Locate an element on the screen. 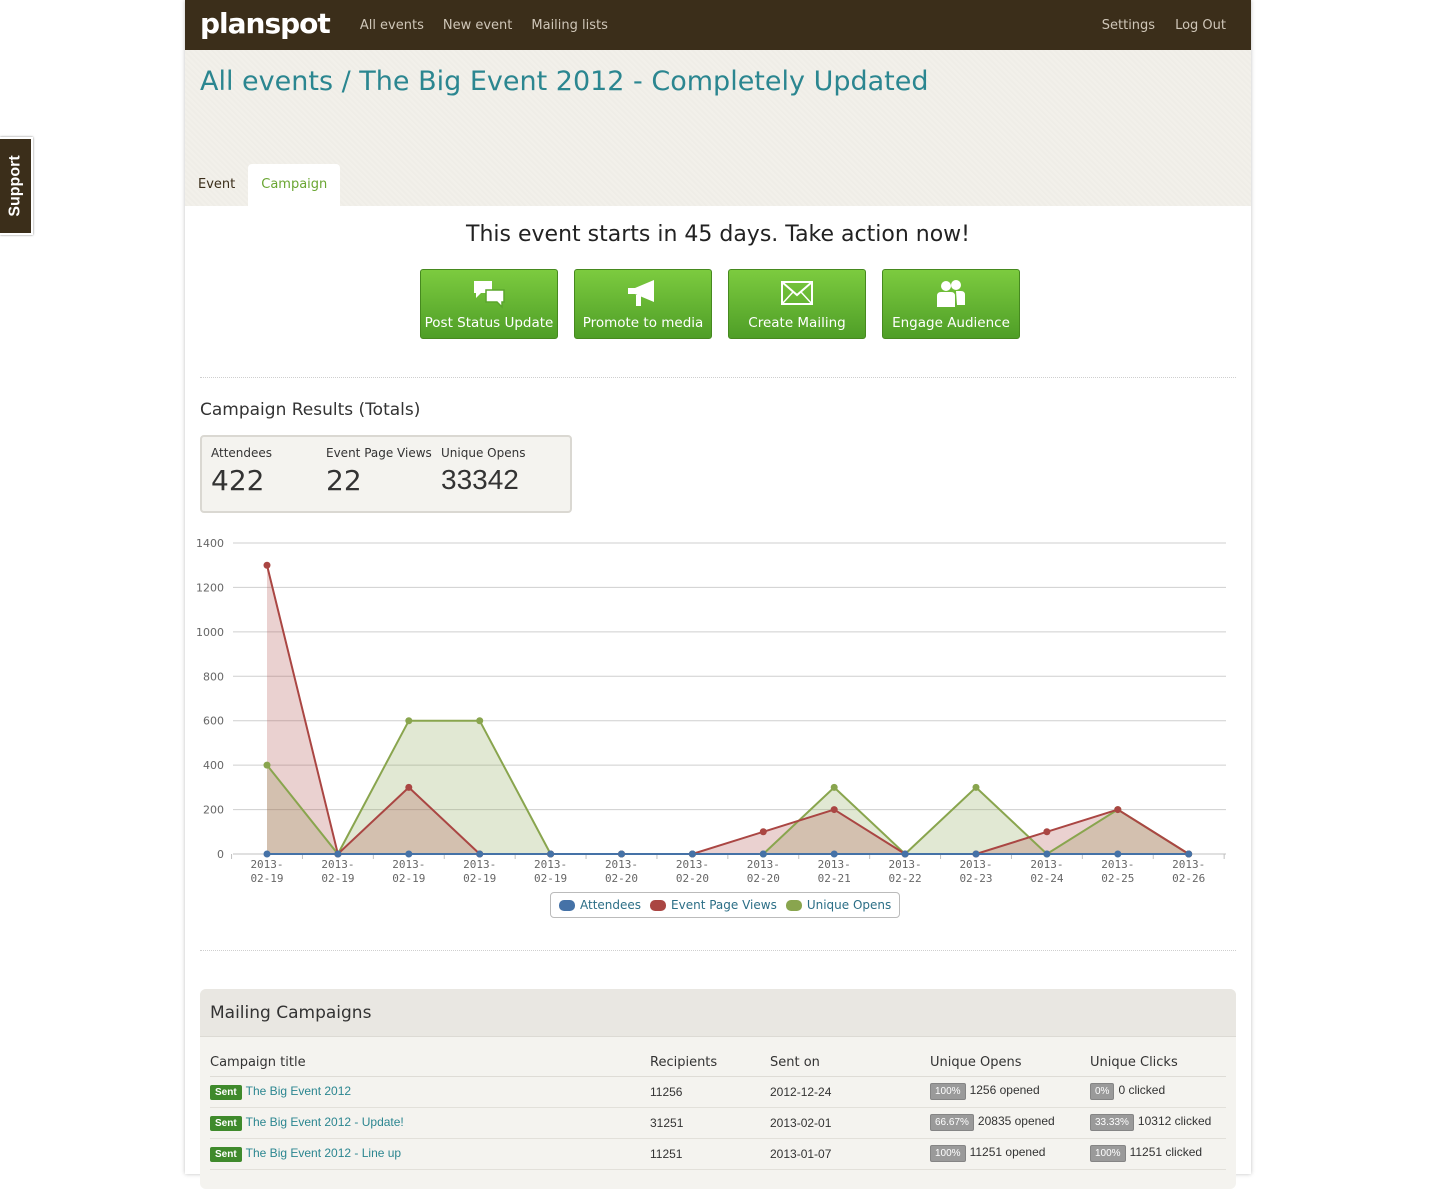  engage-audience-button: Engage Audience is located at coordinates (951, 304).